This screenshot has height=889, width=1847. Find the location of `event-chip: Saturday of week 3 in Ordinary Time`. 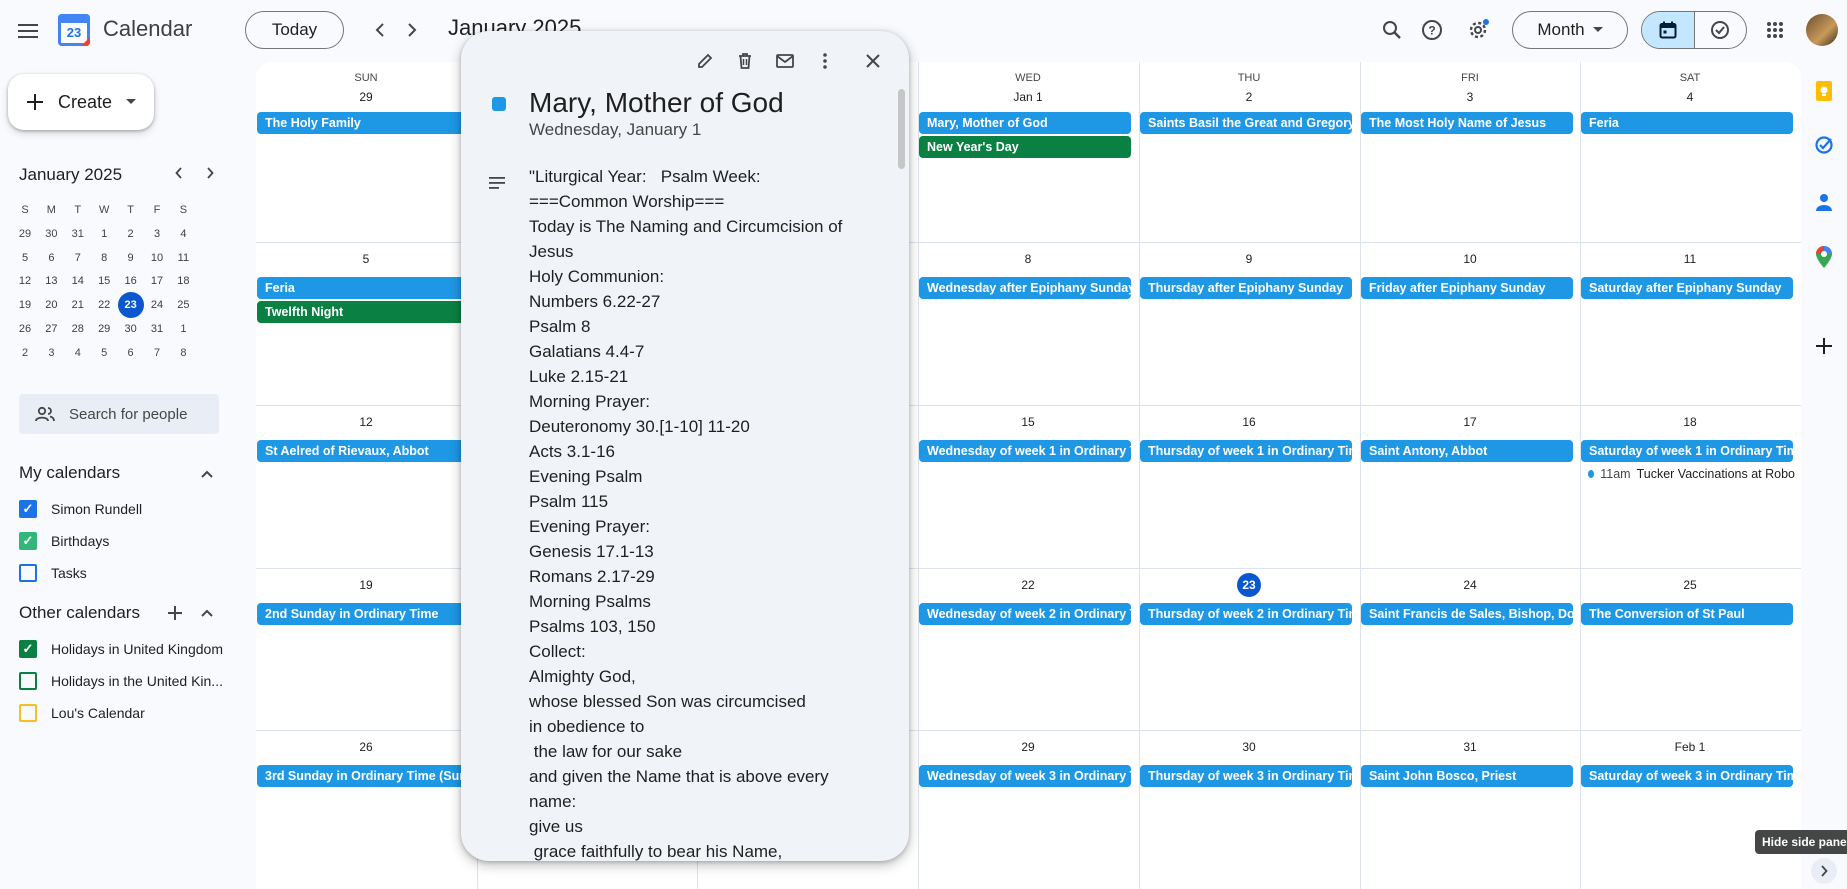

event-chip: Saturday of week 3 in Ordinary Time is located at coordinates (1687, 776).